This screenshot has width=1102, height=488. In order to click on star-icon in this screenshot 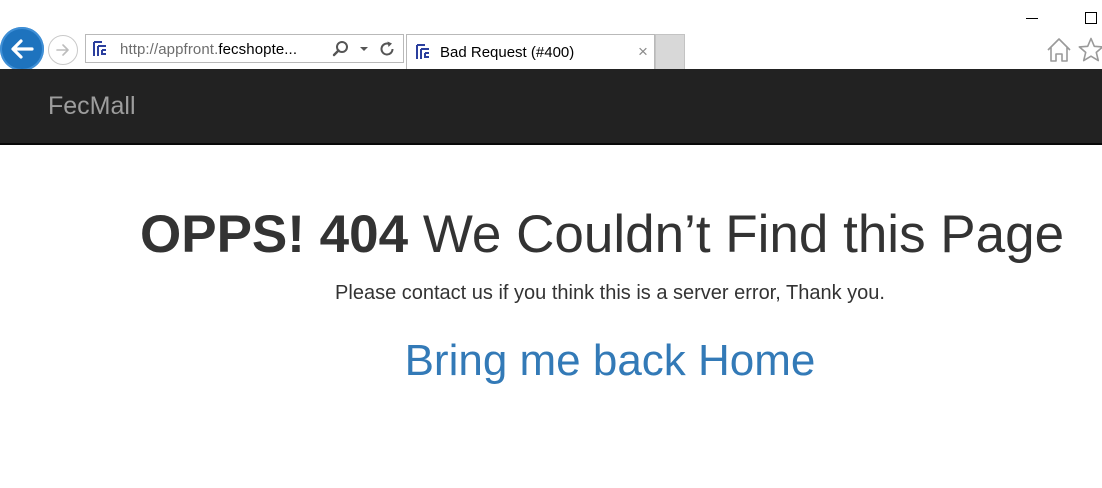, I will do `click(1089, 50)`.